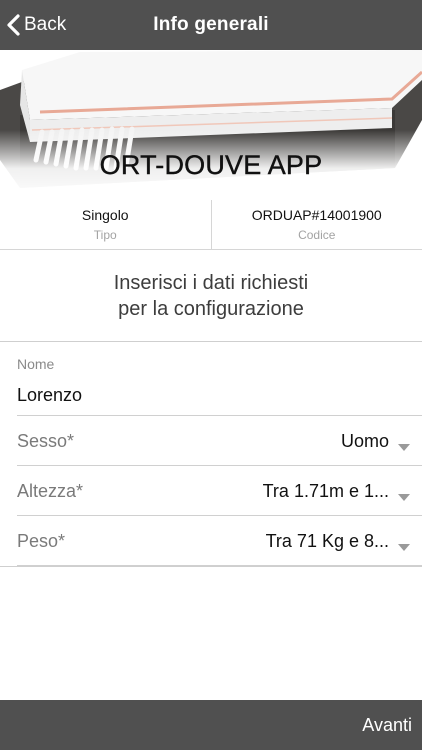 This screenshot has height=750, width=422. I want to click on divider, so click(211, 566).